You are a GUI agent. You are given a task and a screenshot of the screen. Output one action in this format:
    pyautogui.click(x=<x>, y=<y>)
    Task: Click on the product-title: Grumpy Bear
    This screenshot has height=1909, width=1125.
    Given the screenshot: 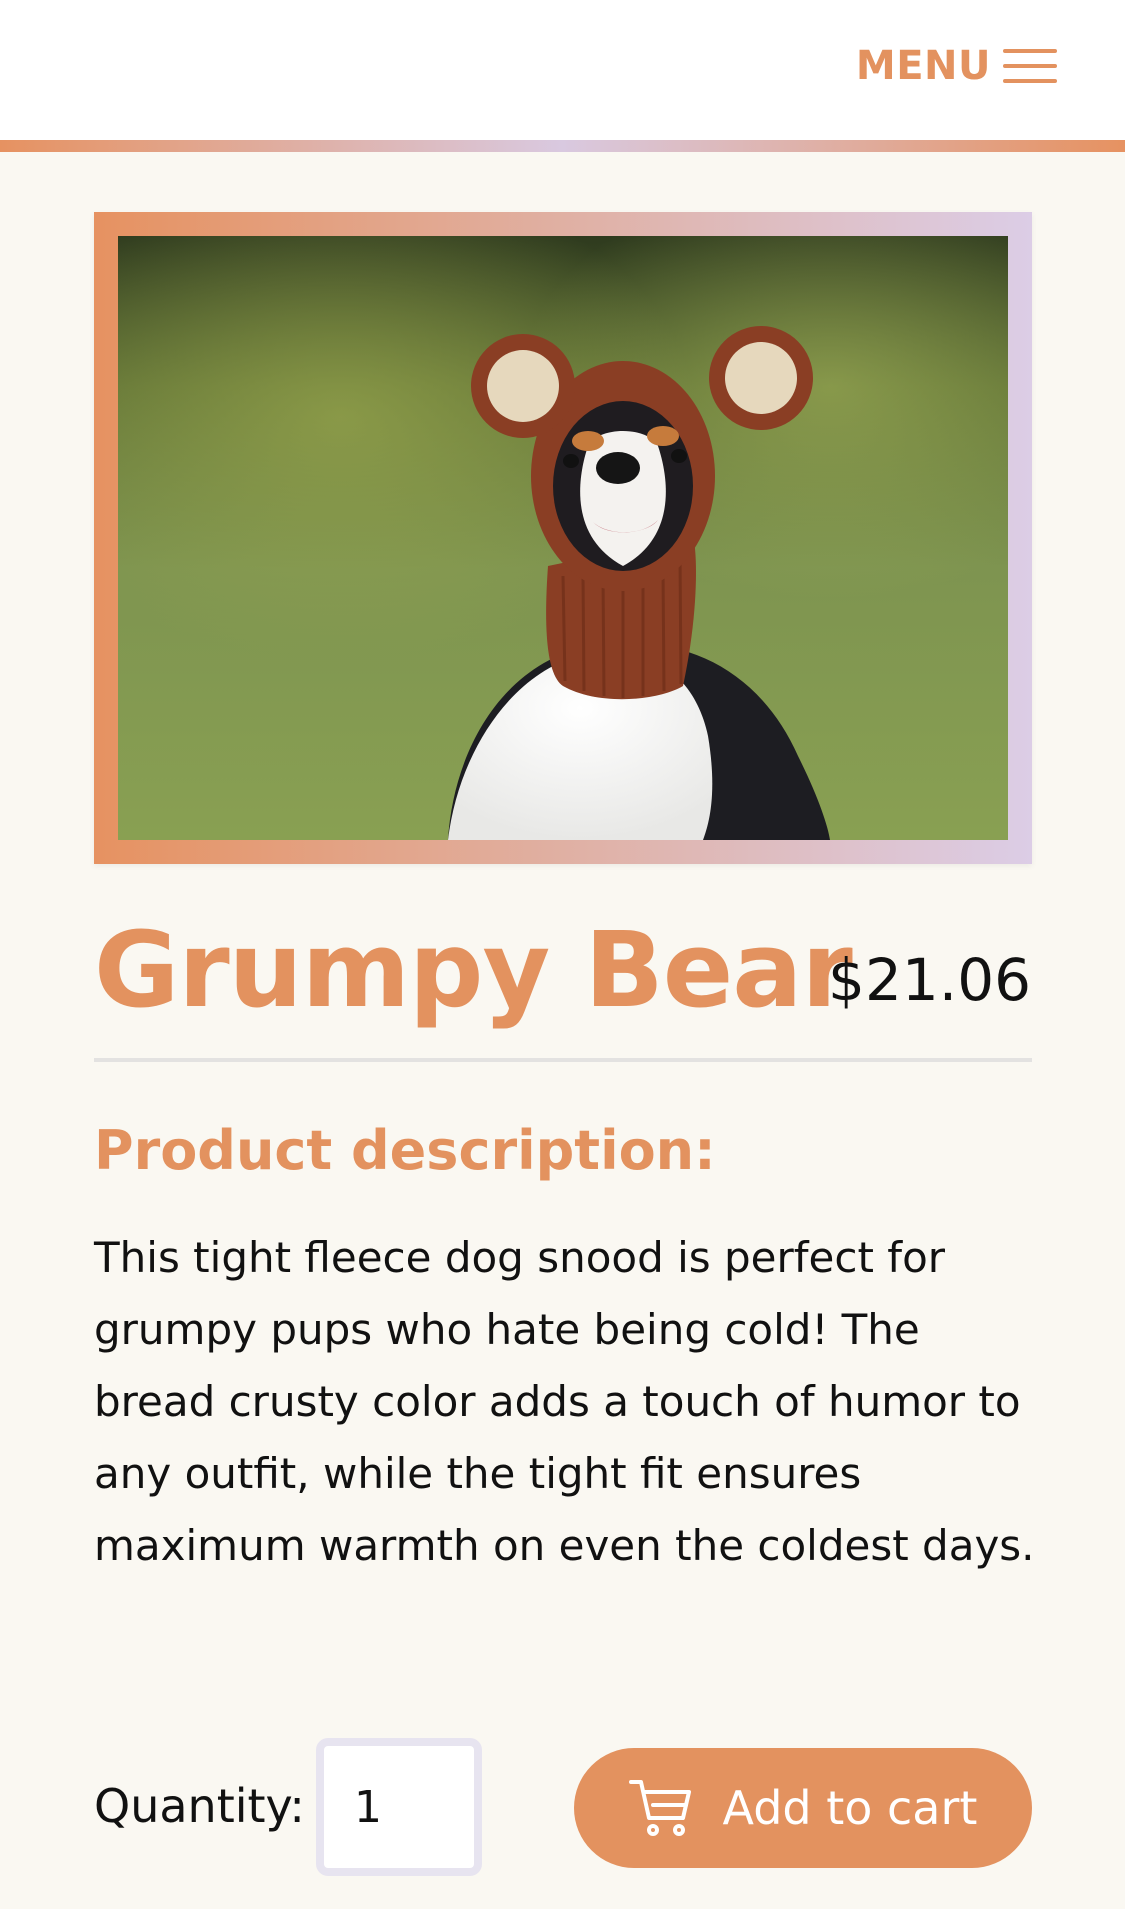 What is the action you would take?
    pyautogui.click(x=473, y=970)
    